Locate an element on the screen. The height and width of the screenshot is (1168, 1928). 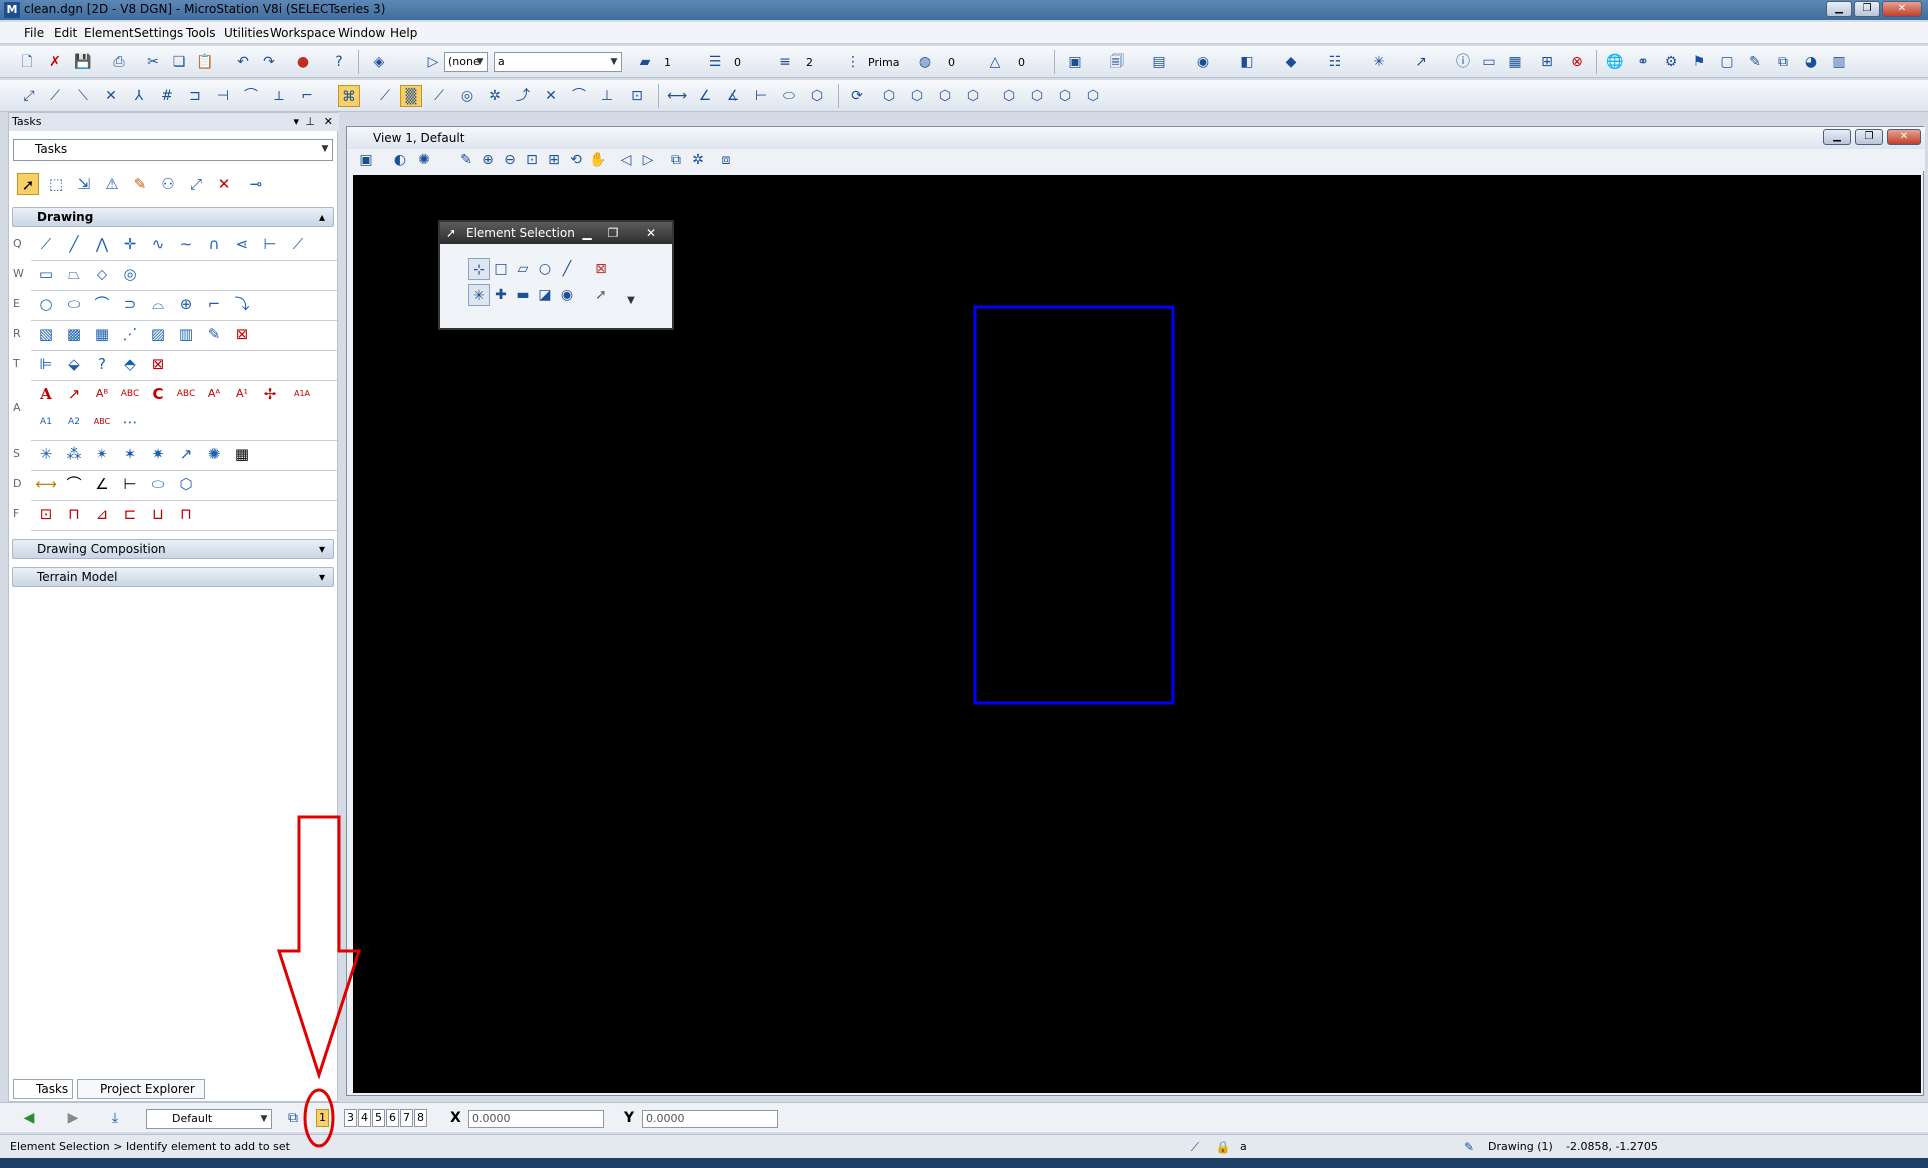
individual-method-icon: ⊹ is located at coordinates (479, 269).